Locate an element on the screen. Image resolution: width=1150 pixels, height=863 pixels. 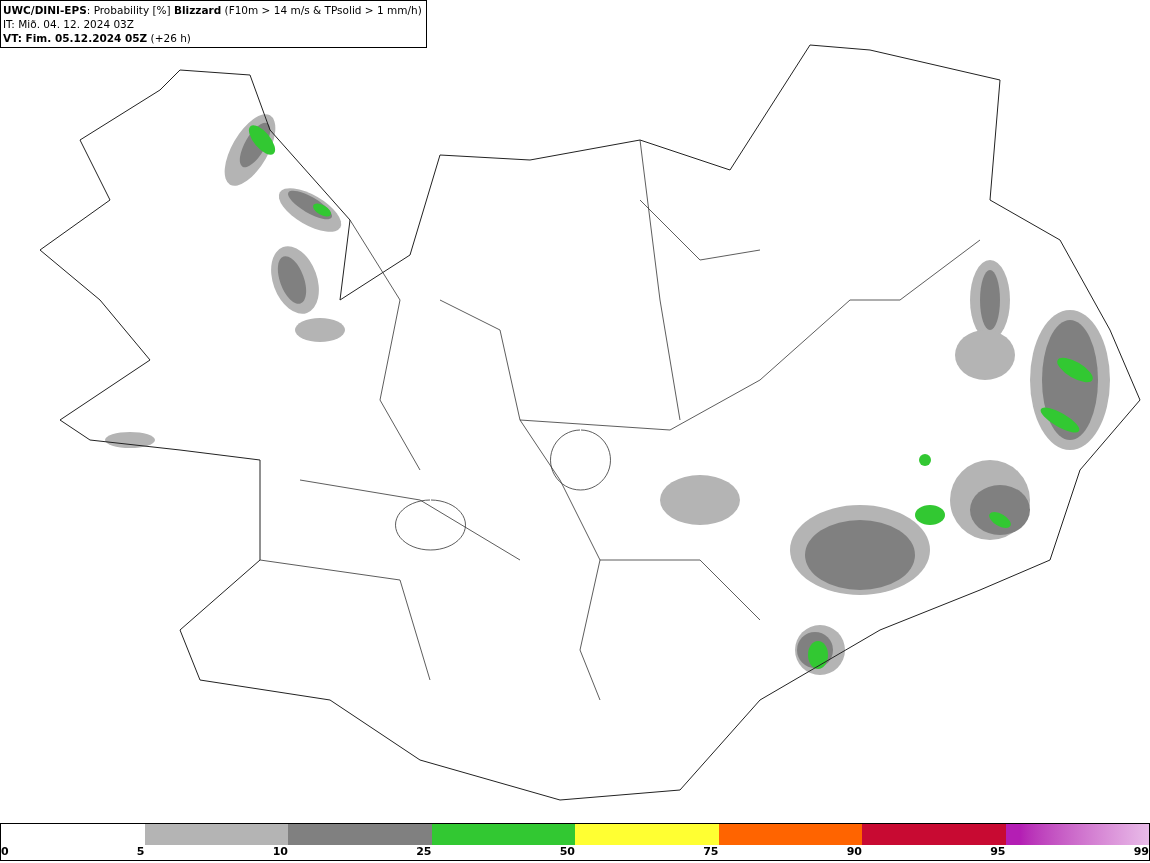
legend-tick-label: 95 is located at coordinates (998, 852).